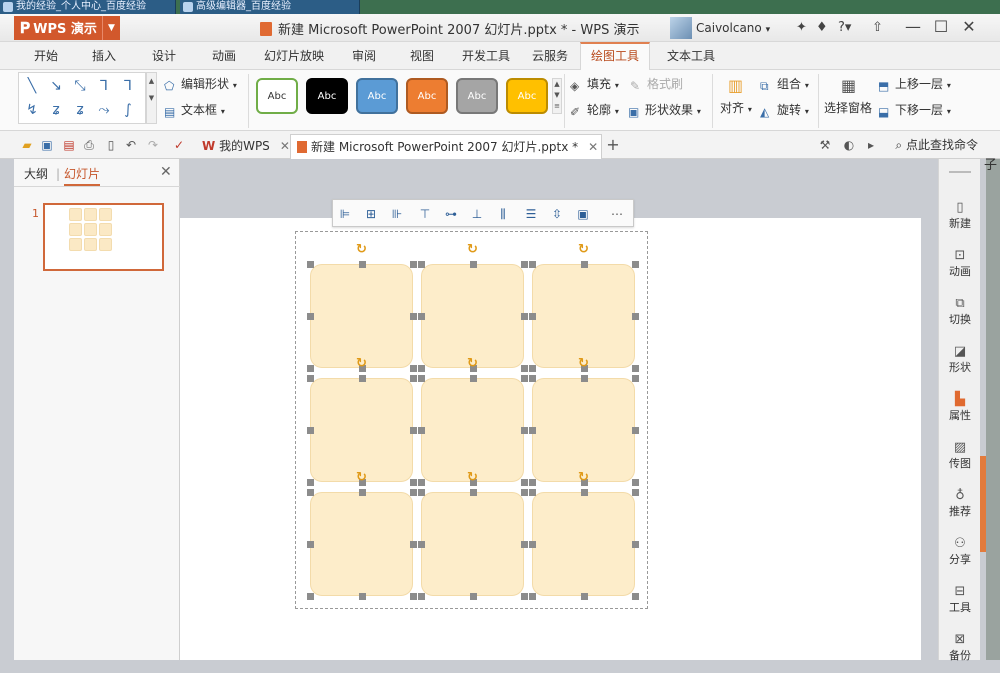 Image resolution: width=1000 pixels, height=673 pixels. I want to click on minimize-button: —, so click(913, 28).